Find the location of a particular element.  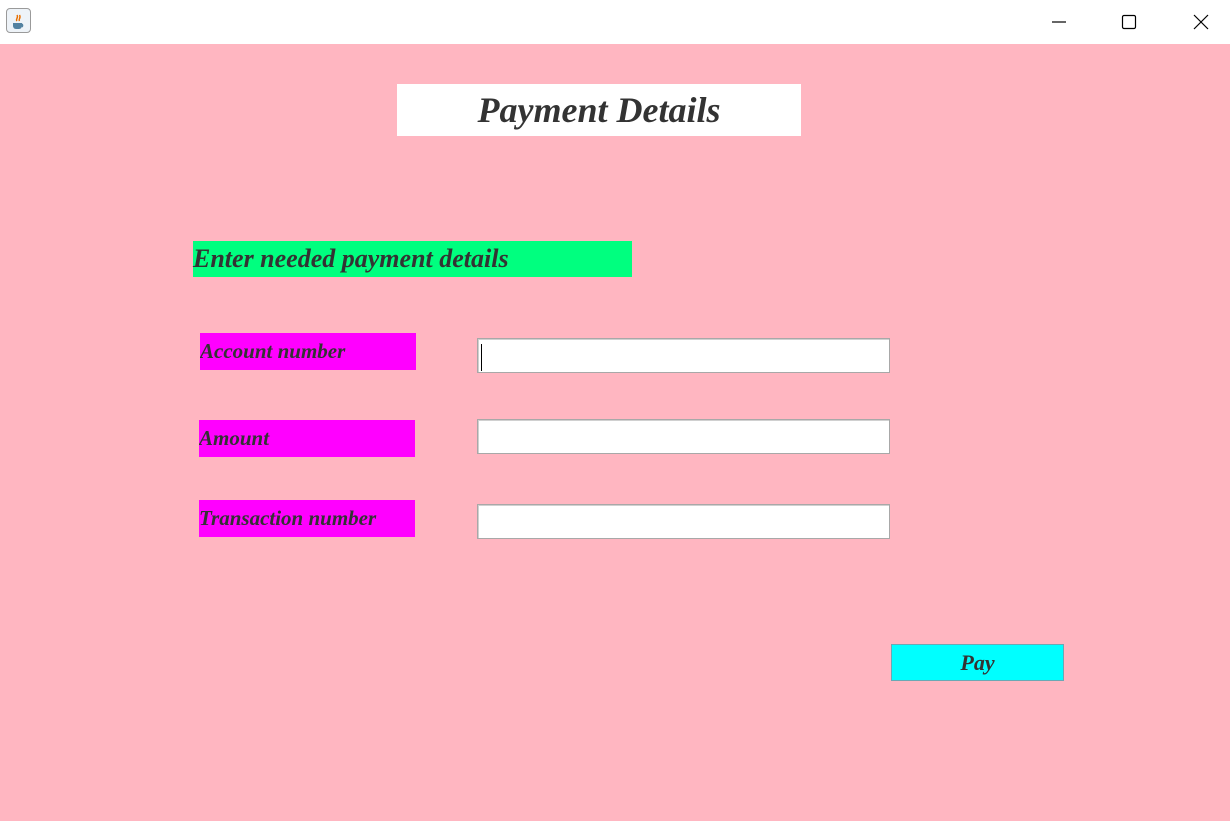

page-title: Payment Details is located at coordinates (599, 110).